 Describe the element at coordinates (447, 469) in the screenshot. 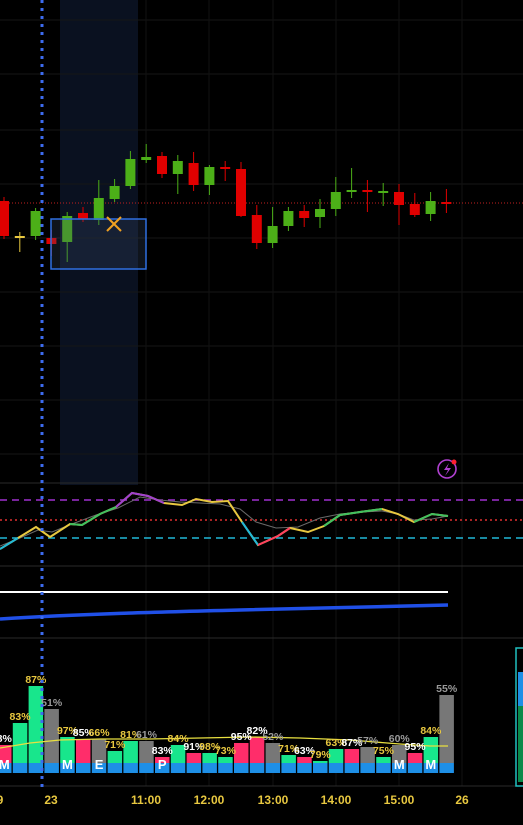

I see `lightning-alert-icon` at that location.